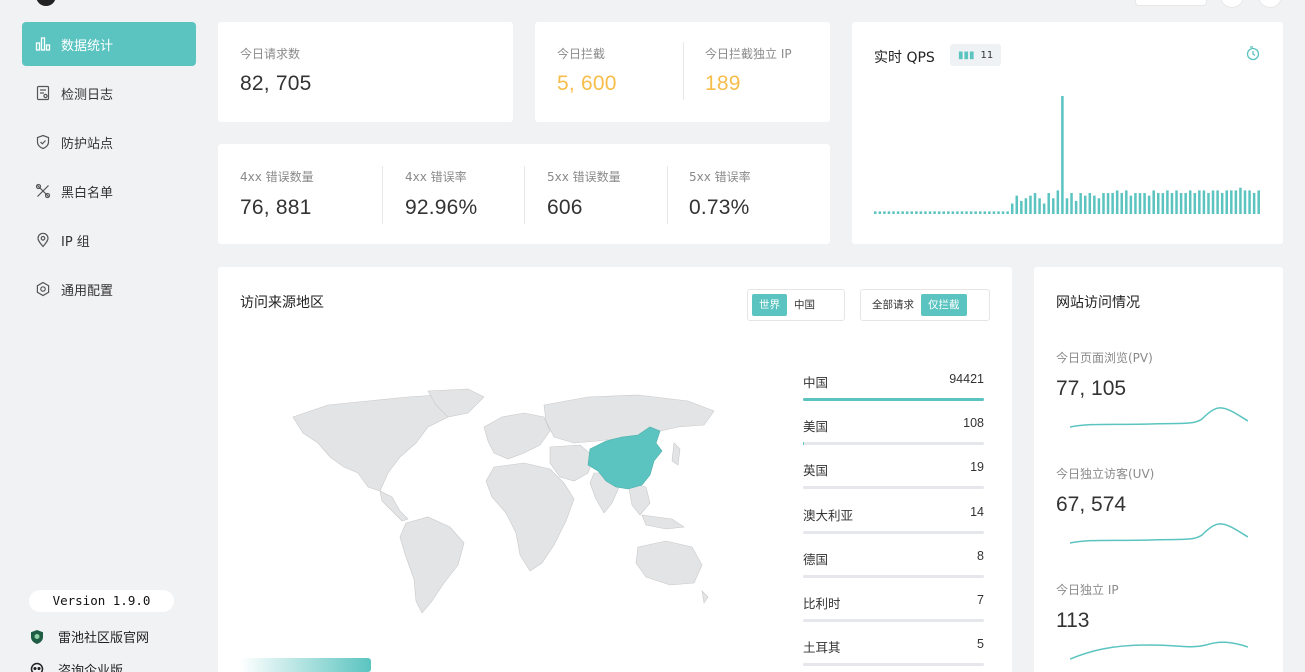 The height and width of the screenshot is (672, 1305). What do you see at coordinates (816, 426) in the screenshot?
I see `region-name: 美国` at bounding box center [816, 426].